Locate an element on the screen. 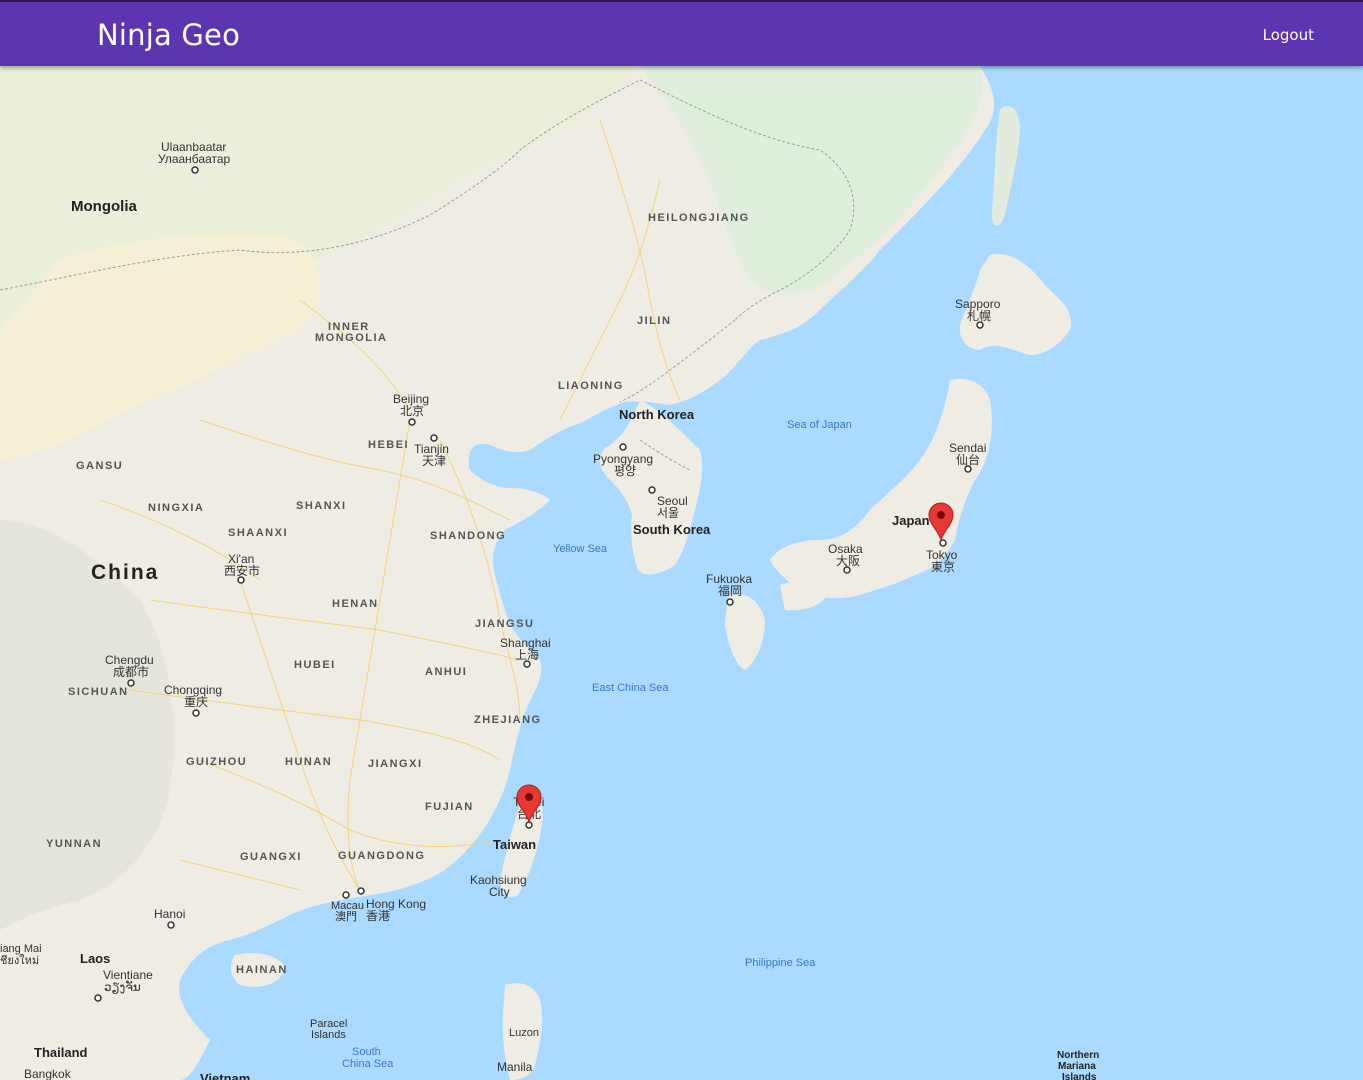 The height and width of the screenshot is (1080, 1363). app-title: Ninja Geo is located at coordinates (168, 35).